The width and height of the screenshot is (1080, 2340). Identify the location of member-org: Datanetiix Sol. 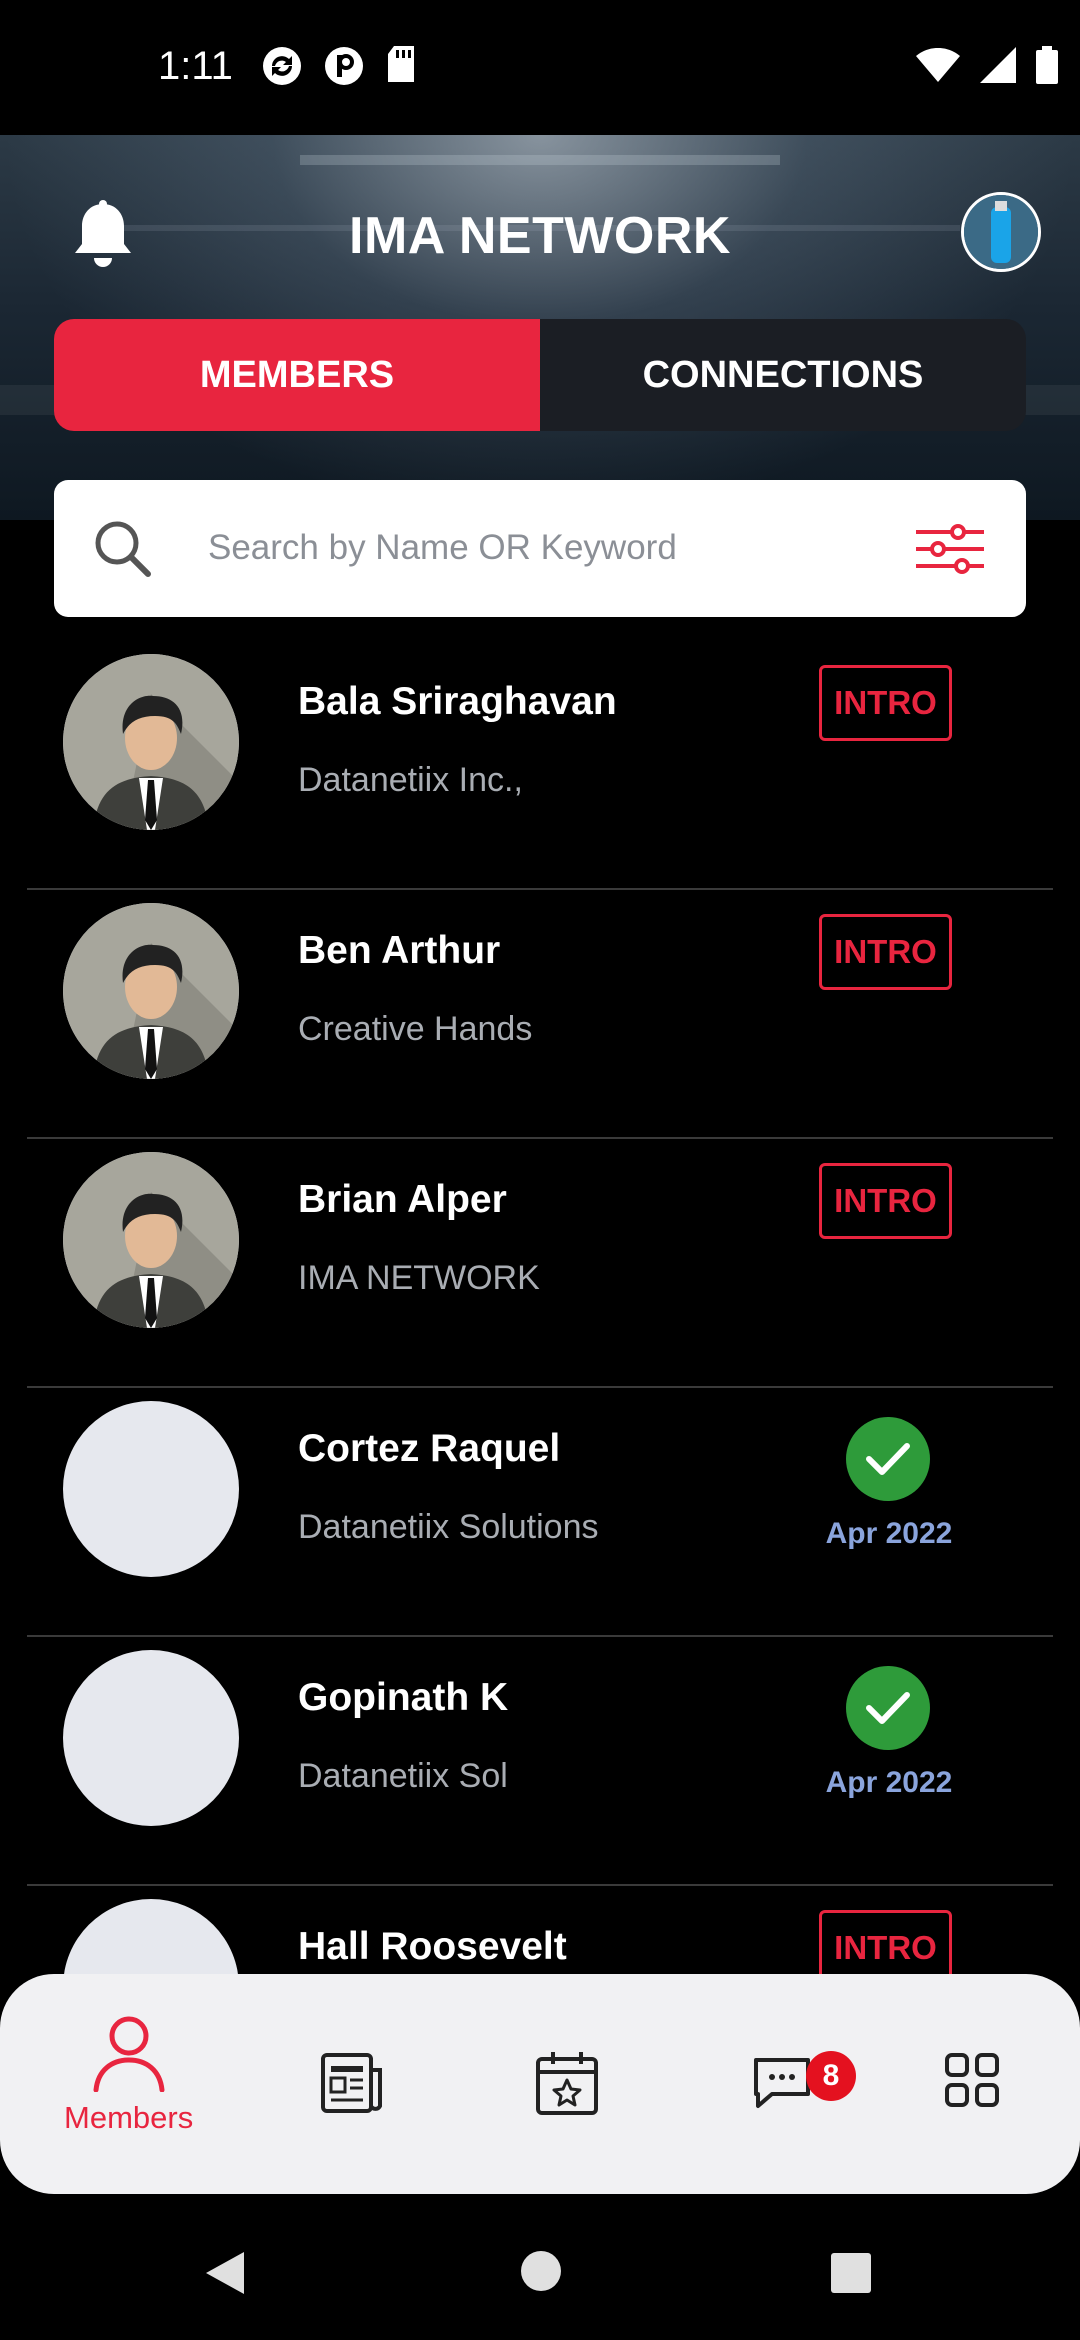
(403, 1776).